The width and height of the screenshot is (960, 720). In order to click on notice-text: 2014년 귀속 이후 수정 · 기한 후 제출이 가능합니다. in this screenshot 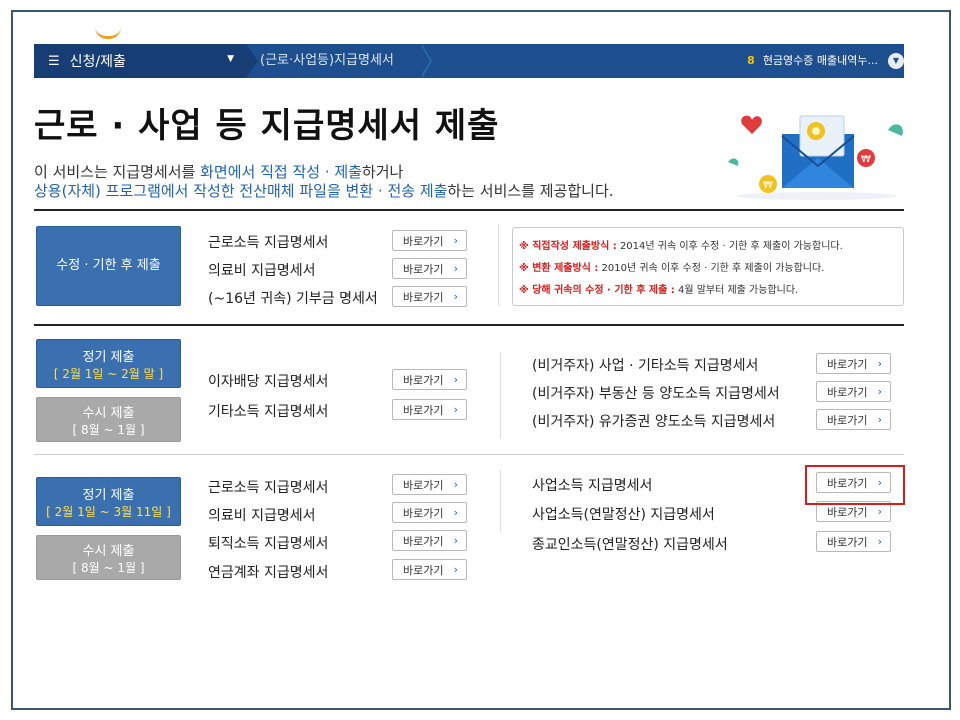, I will do `click(729, 246)`.